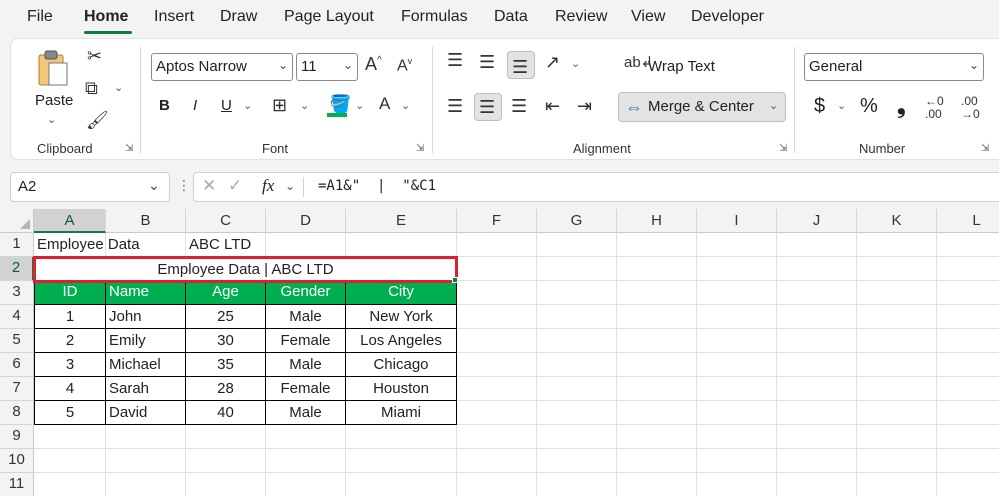  Describe the element at coordinates (238, 17) in the screenshot. I see `menu-draw: Draw` at that location.